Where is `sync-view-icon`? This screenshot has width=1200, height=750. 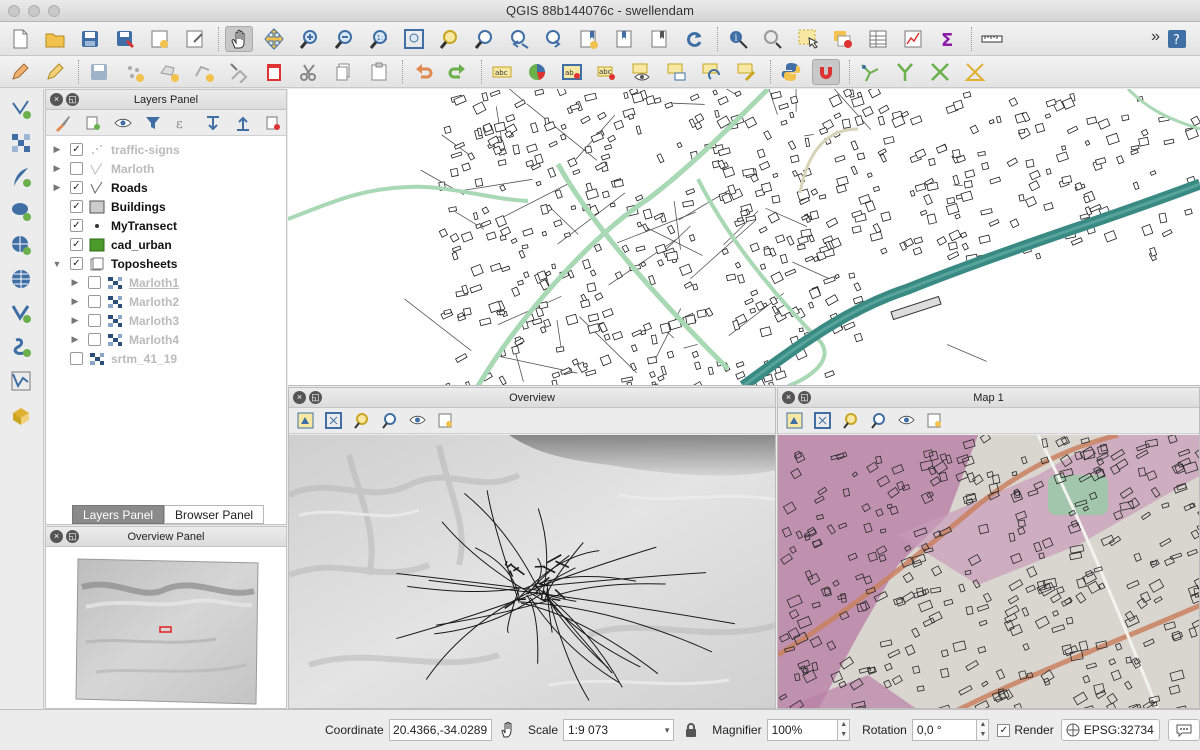
sync-view-icon is located at coordinates (305, 421).